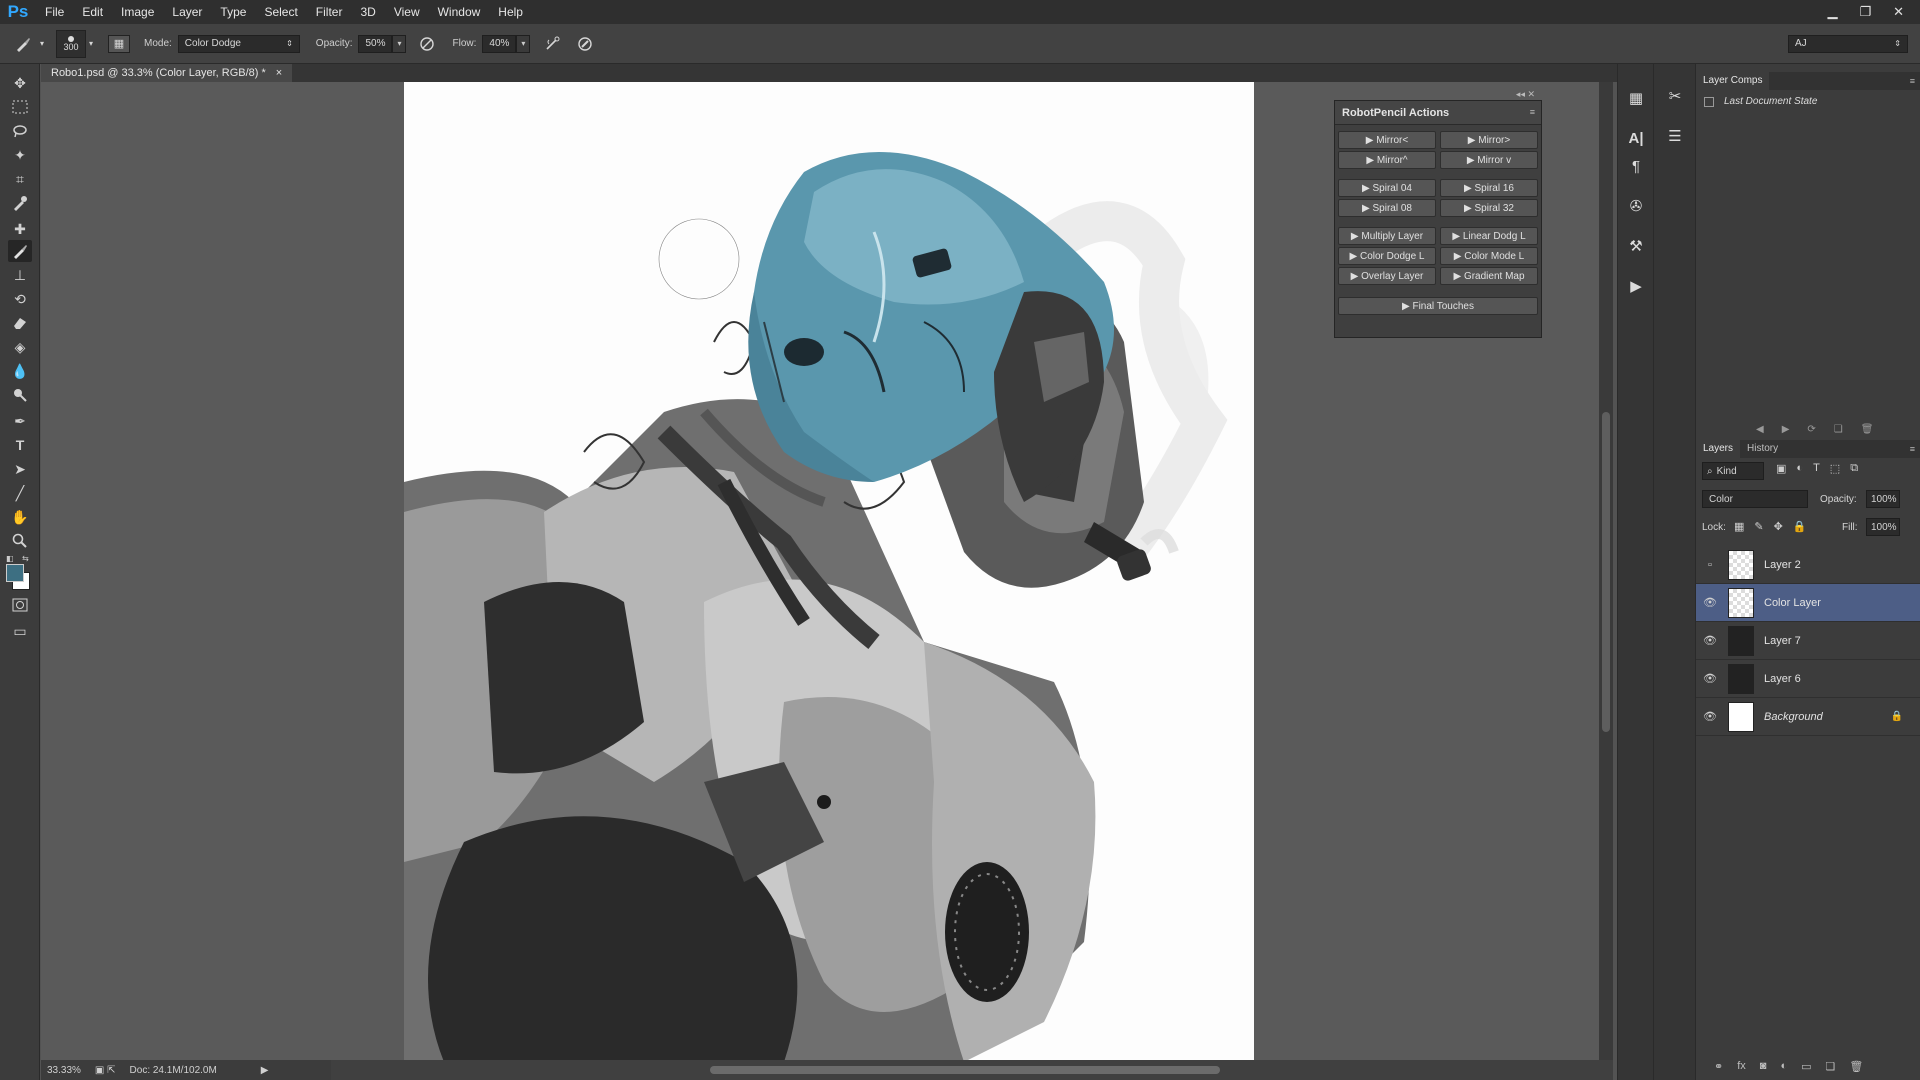  I want to click on tool-presets-panel-icon: ⚒, so click(1636, 246).